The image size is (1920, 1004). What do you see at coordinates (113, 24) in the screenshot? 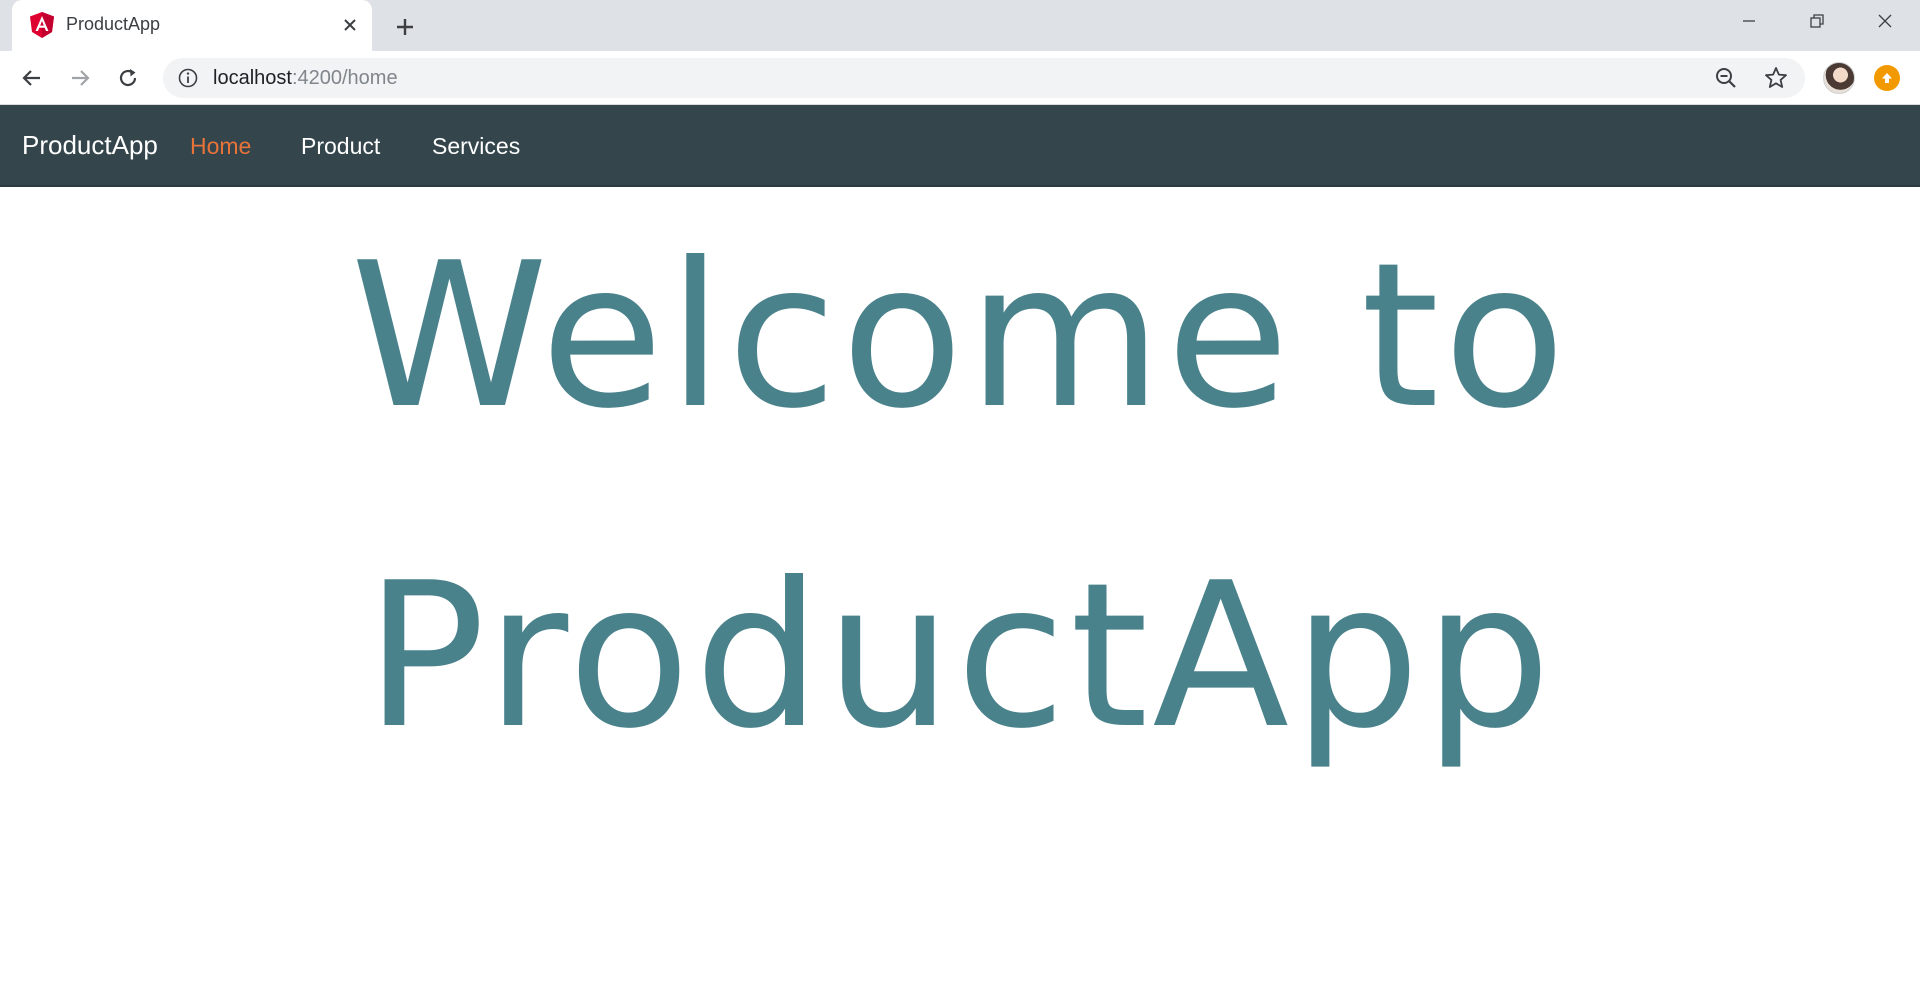
I see `tab-title: ProductApp` at bounding box center [113, 24].